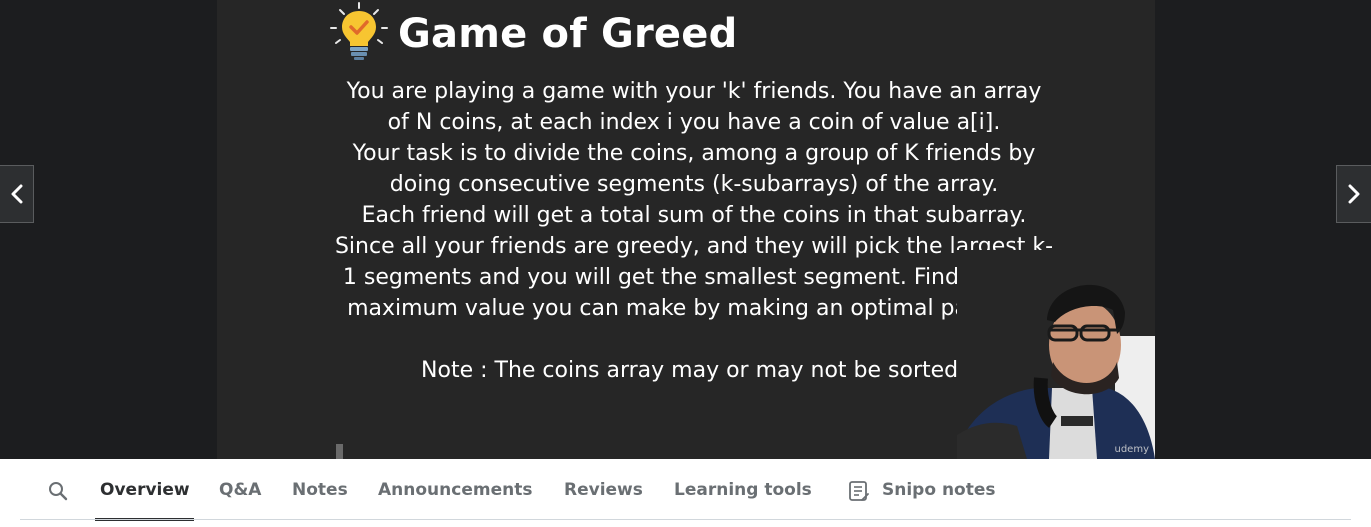  What do you see at coordinates (455, 490) in the screenshot?
I see `tab-announcements: Announcements` at bounding box center [455, 490].